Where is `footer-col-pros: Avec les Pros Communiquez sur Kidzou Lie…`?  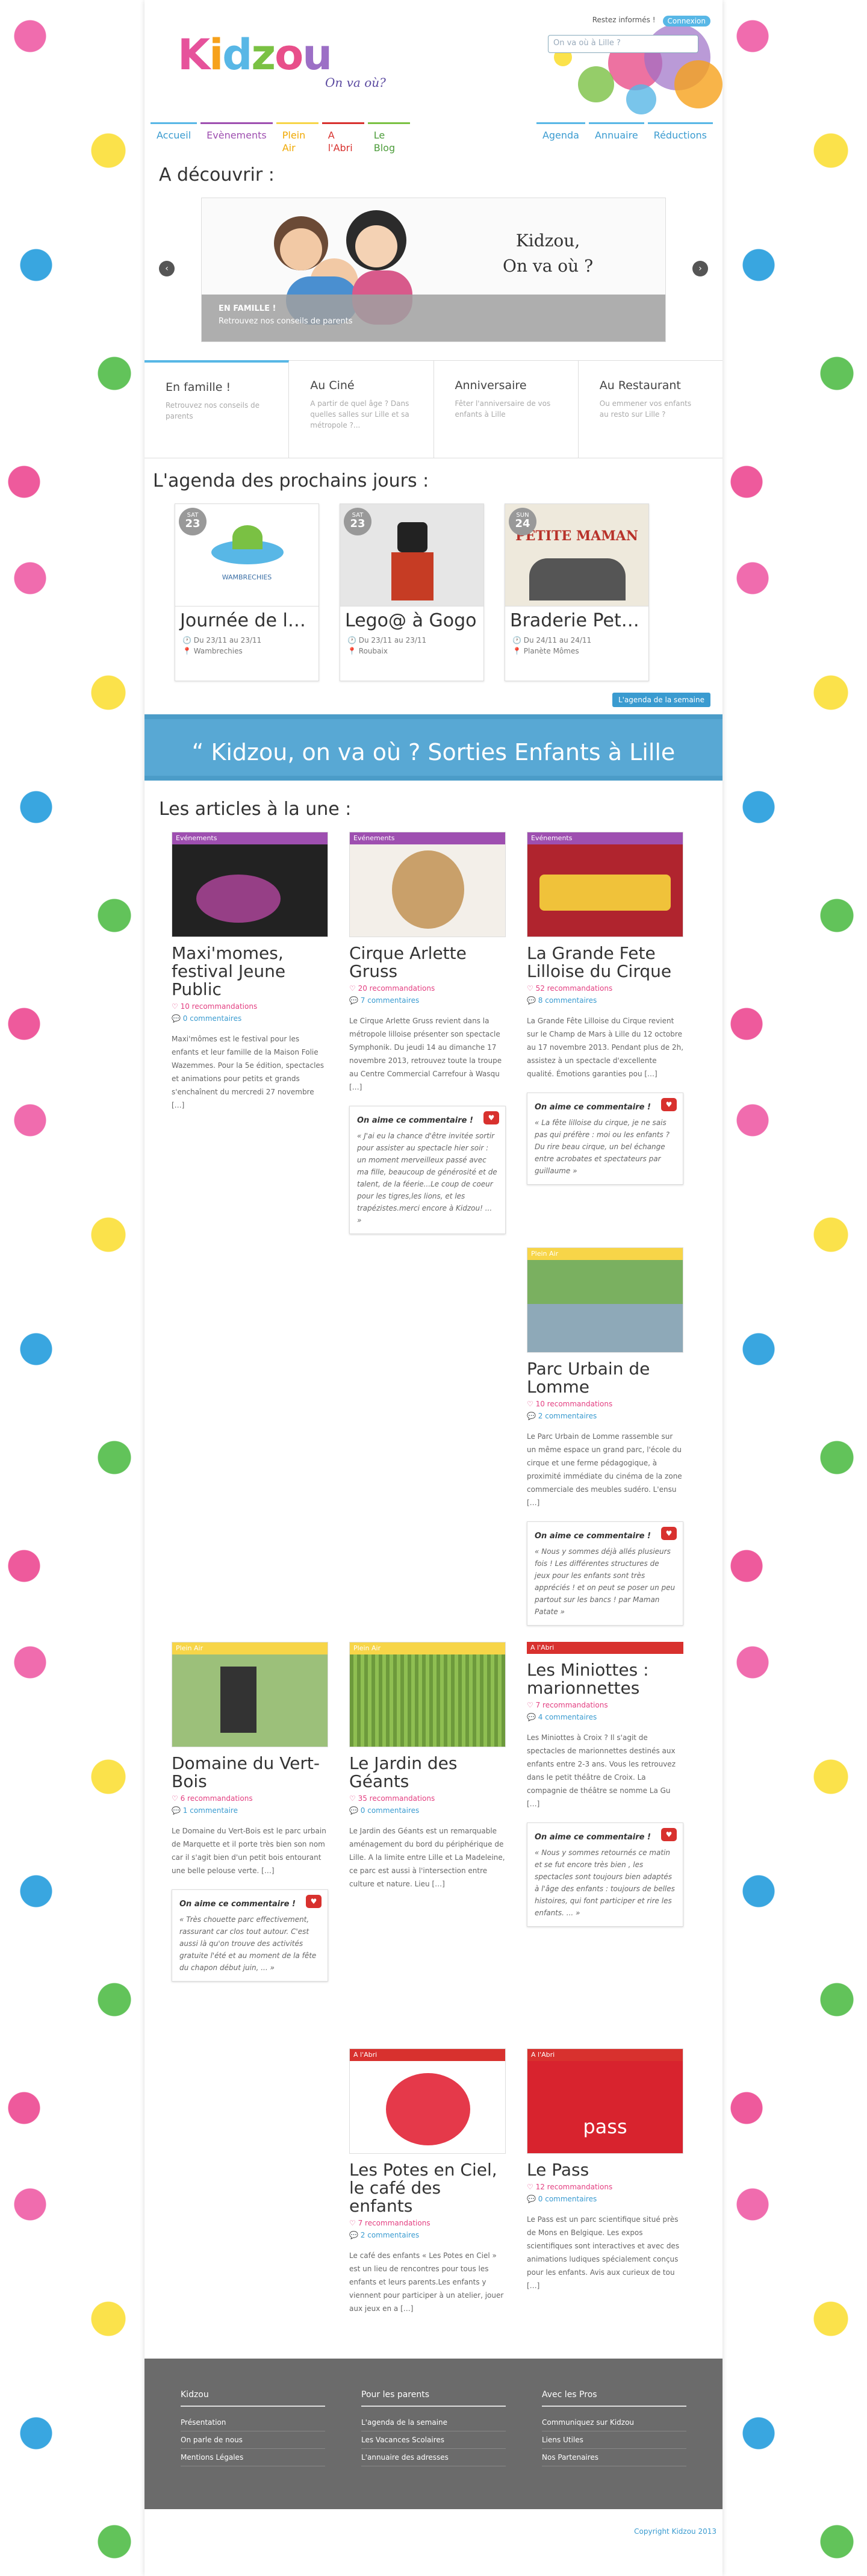
footer-col-pros: Avec les Pros Communiquez sur Kidzou Lie… is located at coordinates (614, 2434).